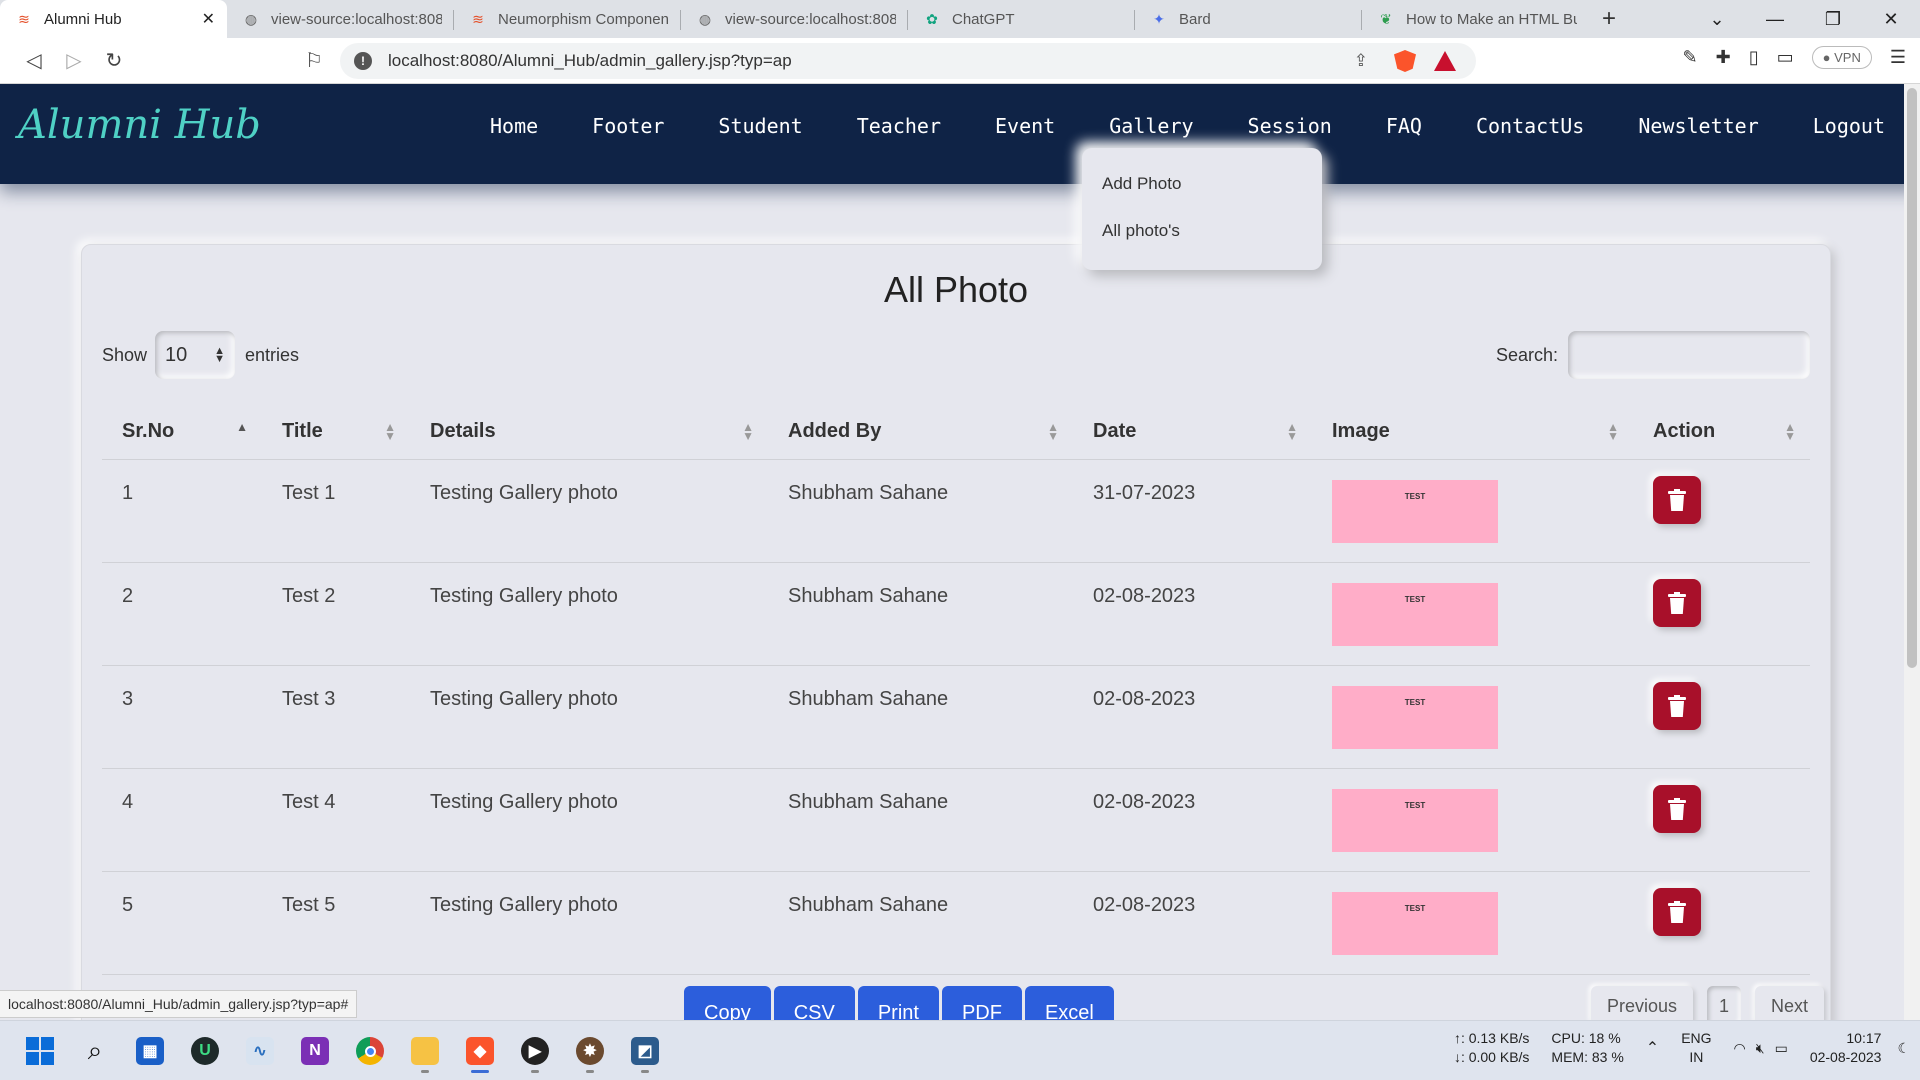 This screenshot has width=1920, height=1080. Describe the element at coordinates (1898, 57) in the screenshot. I see `menu-icon: ☰` at that location.